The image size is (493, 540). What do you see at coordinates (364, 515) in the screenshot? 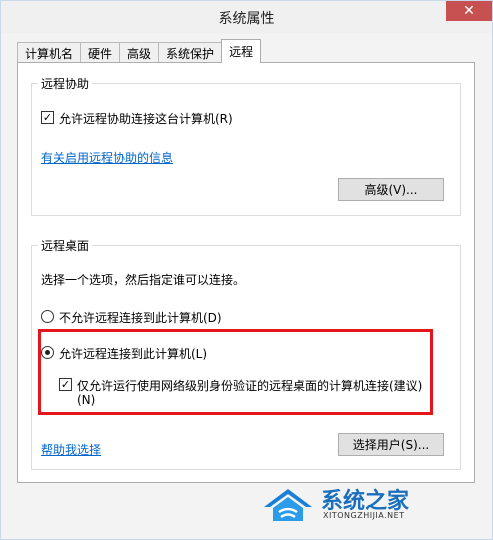
I see `watermark-url: XITONGZHIJIA.NET` at bounding box center [364, 515].